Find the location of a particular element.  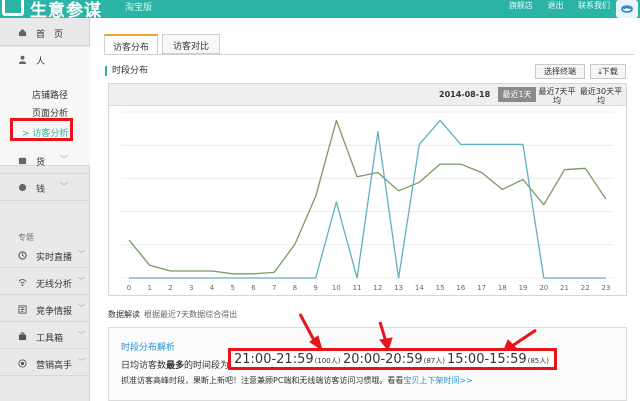

range-7day-button: 最近7天平均 is located at coordinates (557, 96).